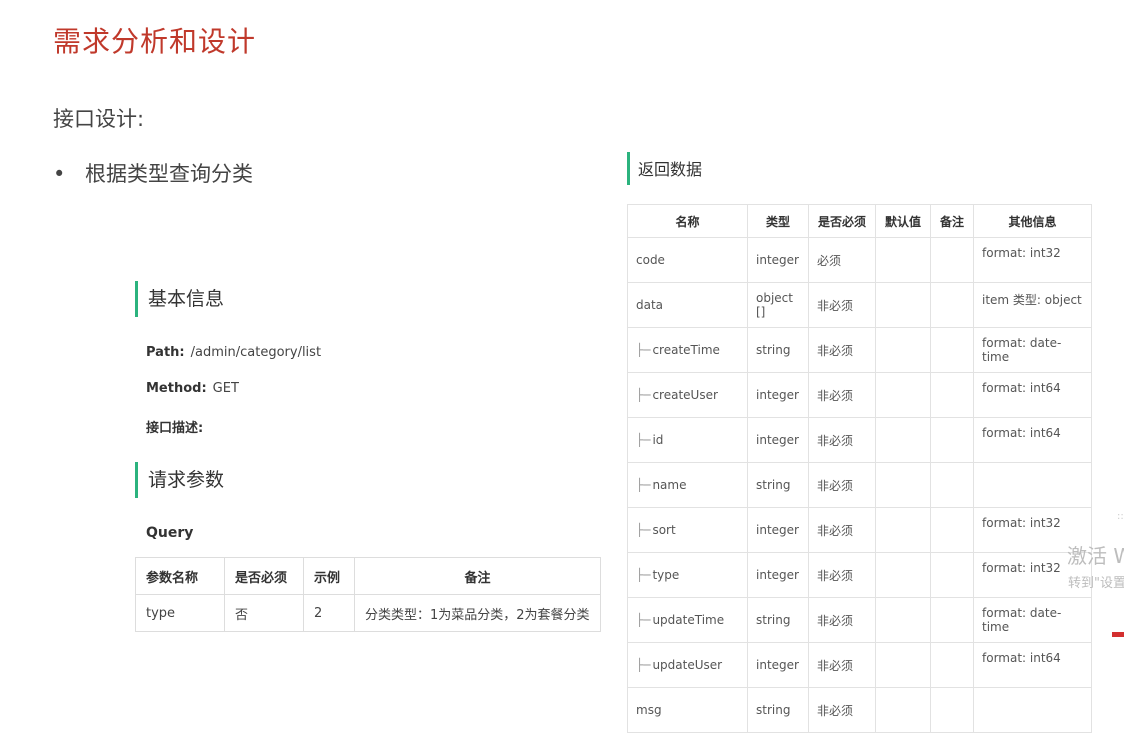 The image size is (1124, 733). I want to click on table-cell: code, so click(687, 260).